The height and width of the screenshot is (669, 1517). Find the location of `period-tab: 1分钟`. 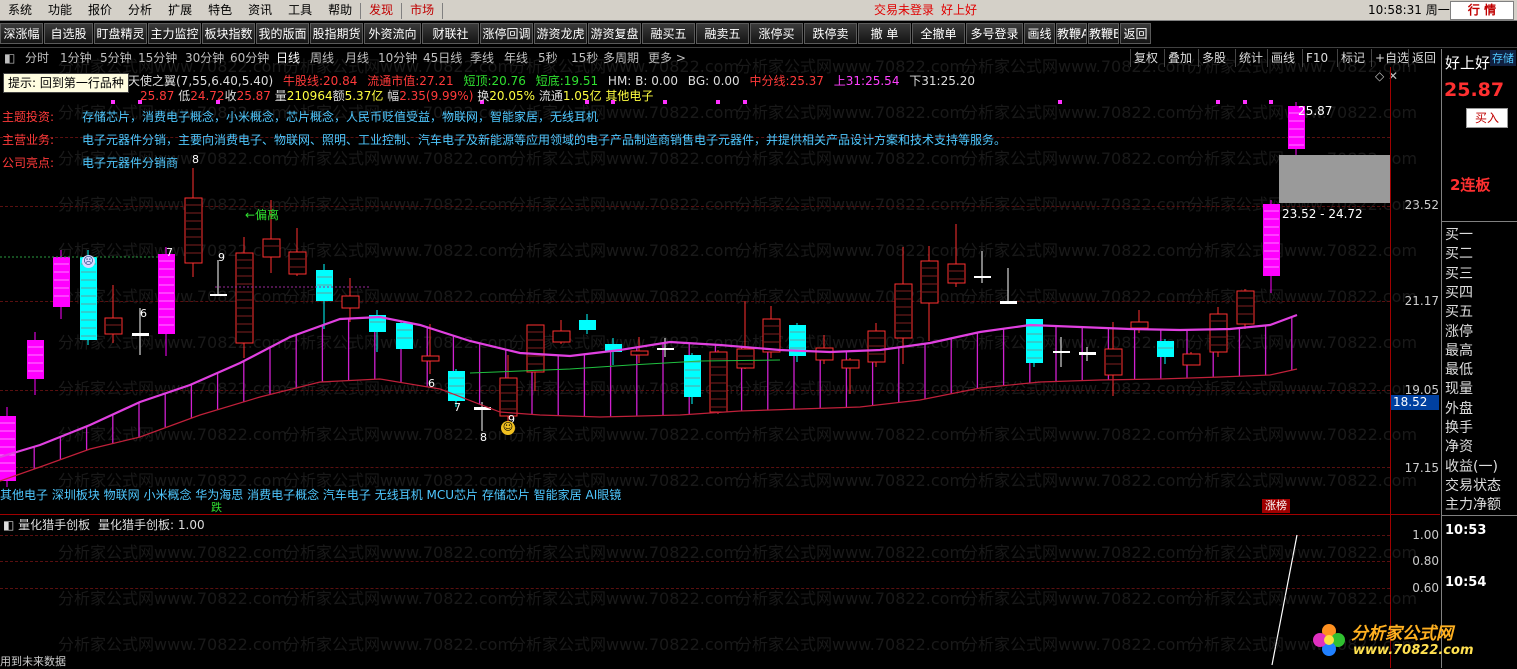

period-tab: 1分钟 is located at coordinates (76, 58).